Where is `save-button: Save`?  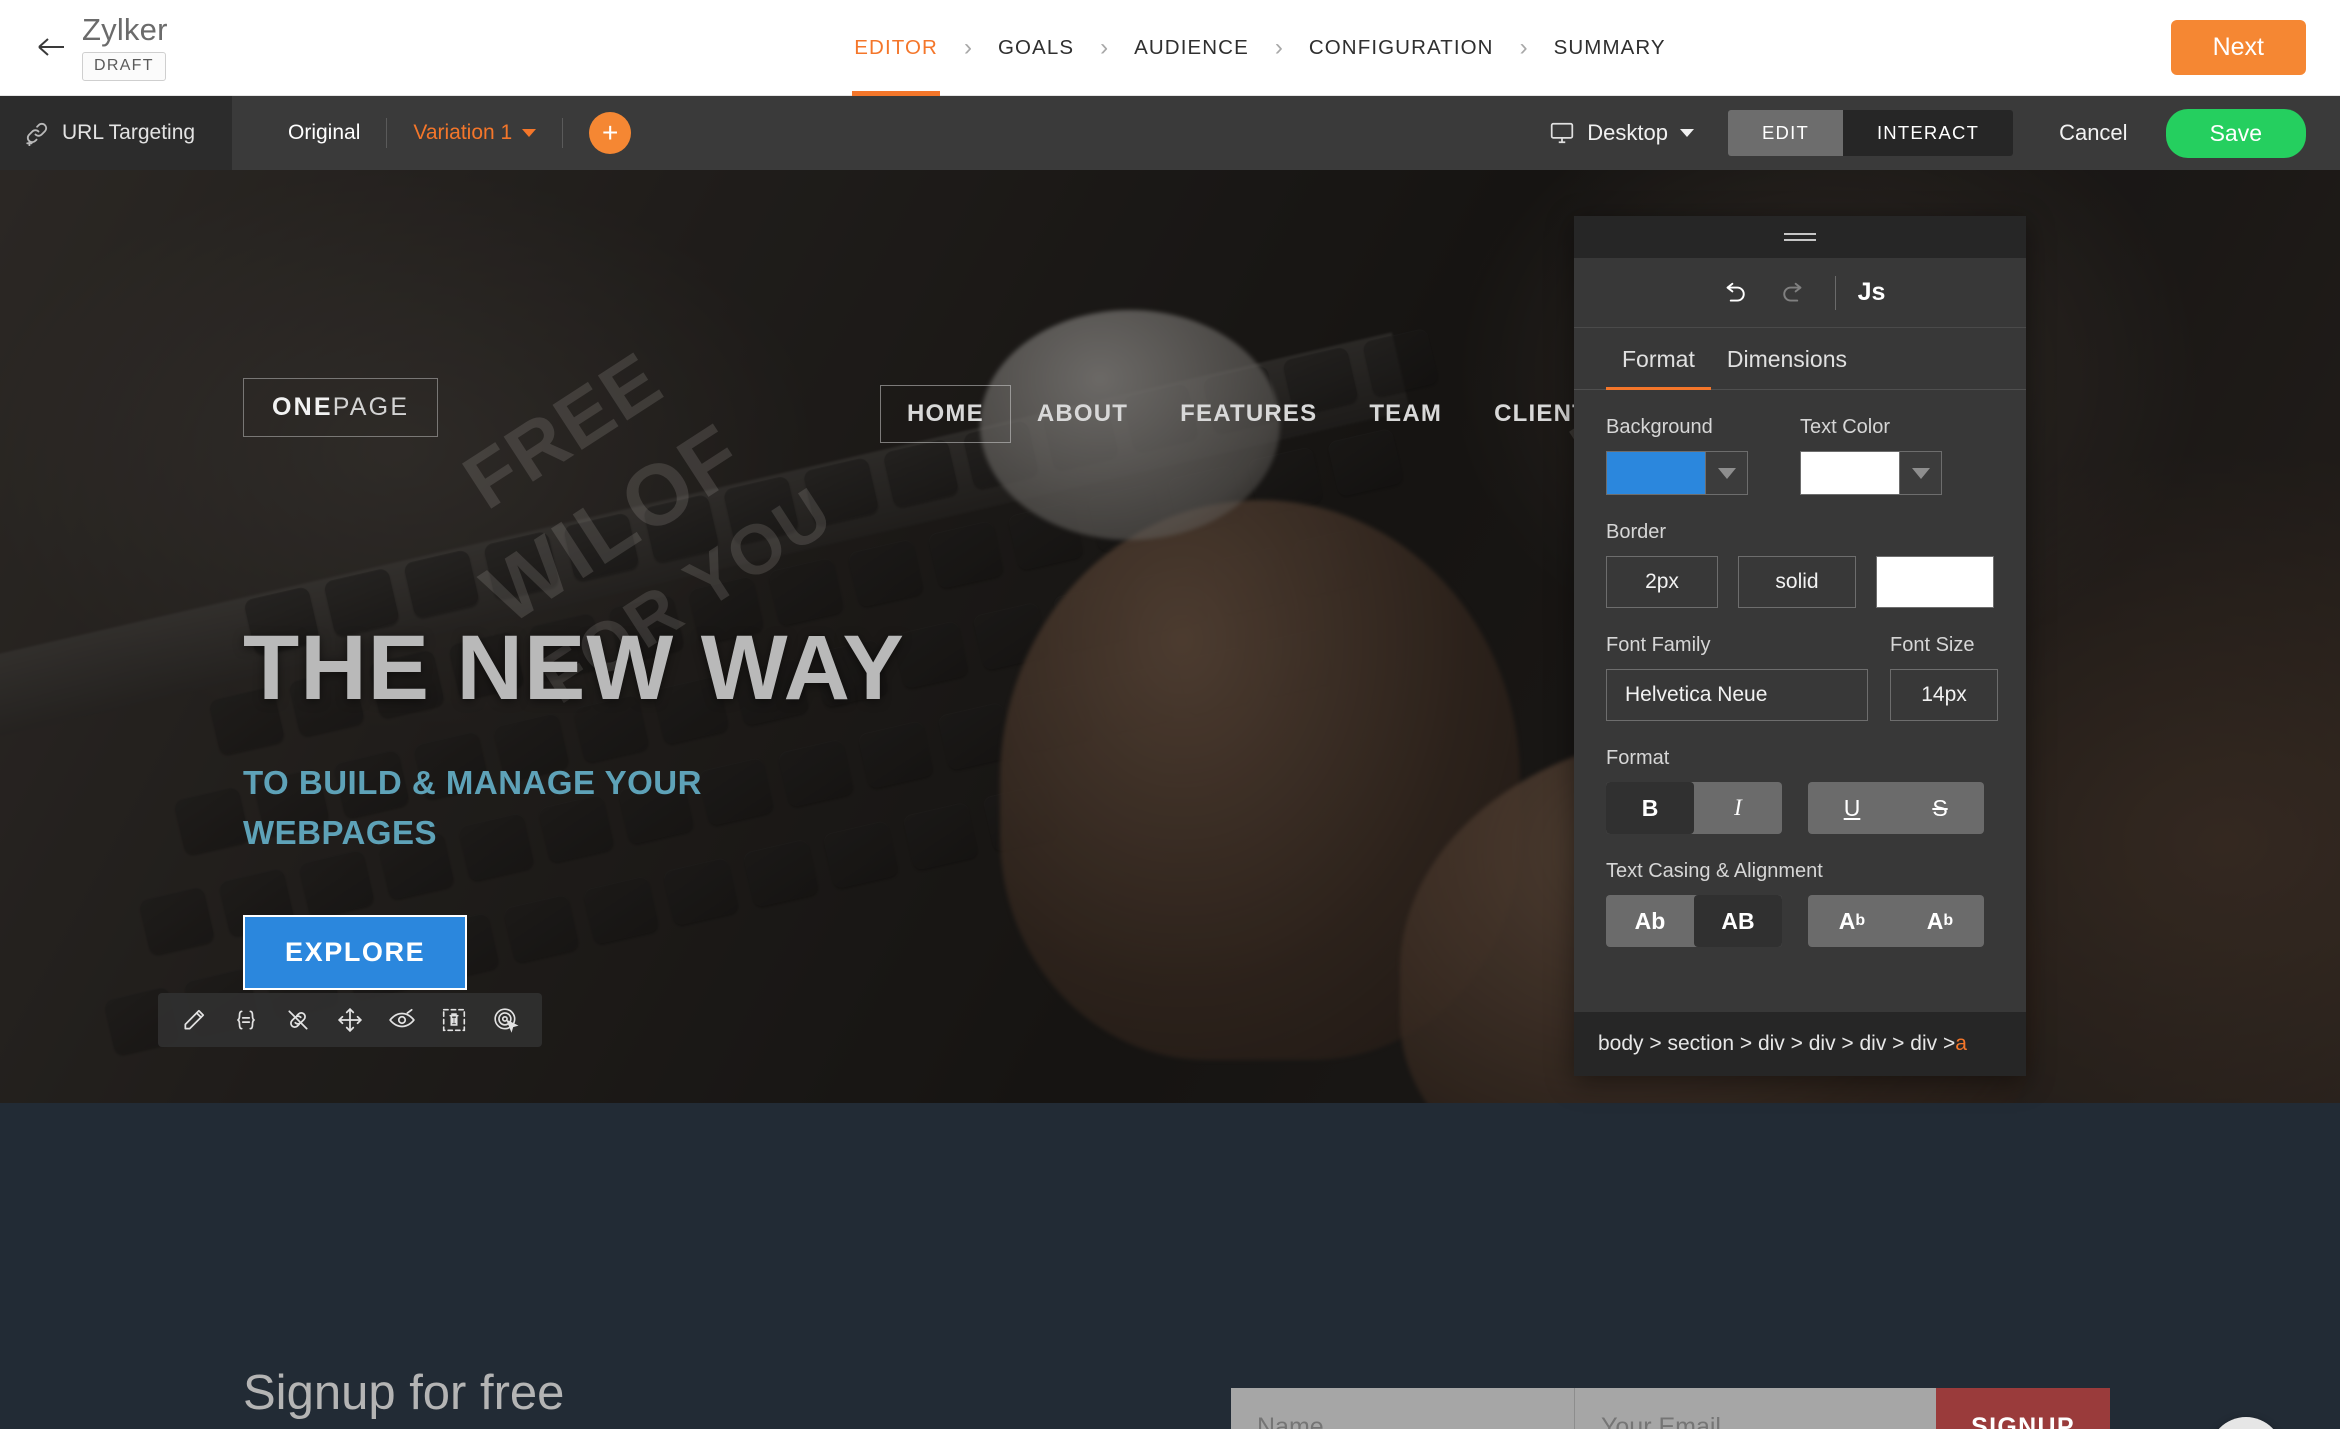
save-button: Save is located at coordinates (2235, 133).